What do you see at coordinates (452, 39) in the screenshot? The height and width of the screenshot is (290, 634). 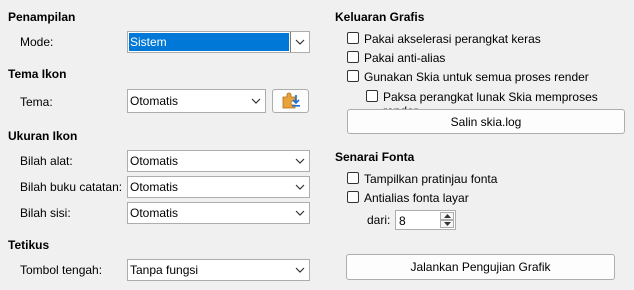 I see `hw-accel-label: Pakai akselerasi perangkat keras` at bounding box center [452, 39].